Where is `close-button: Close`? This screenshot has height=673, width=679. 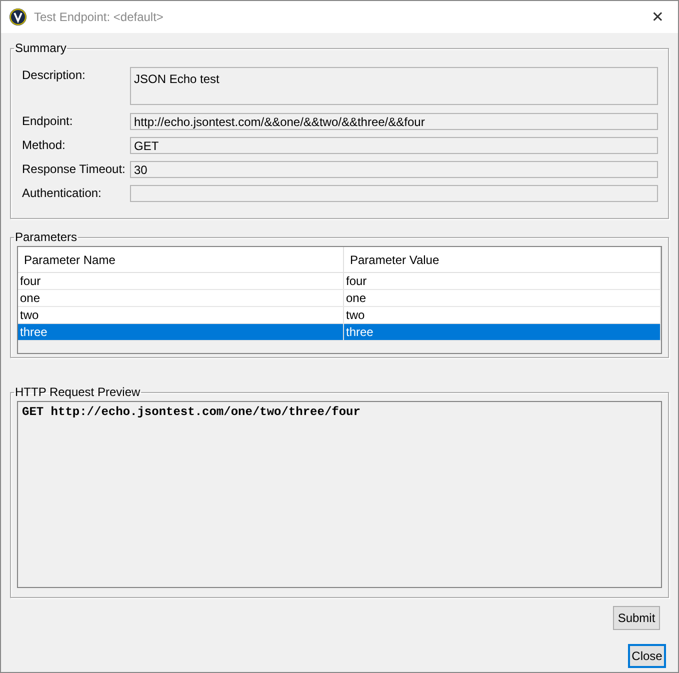
close-button: Close is located at coordinates (647, 656).